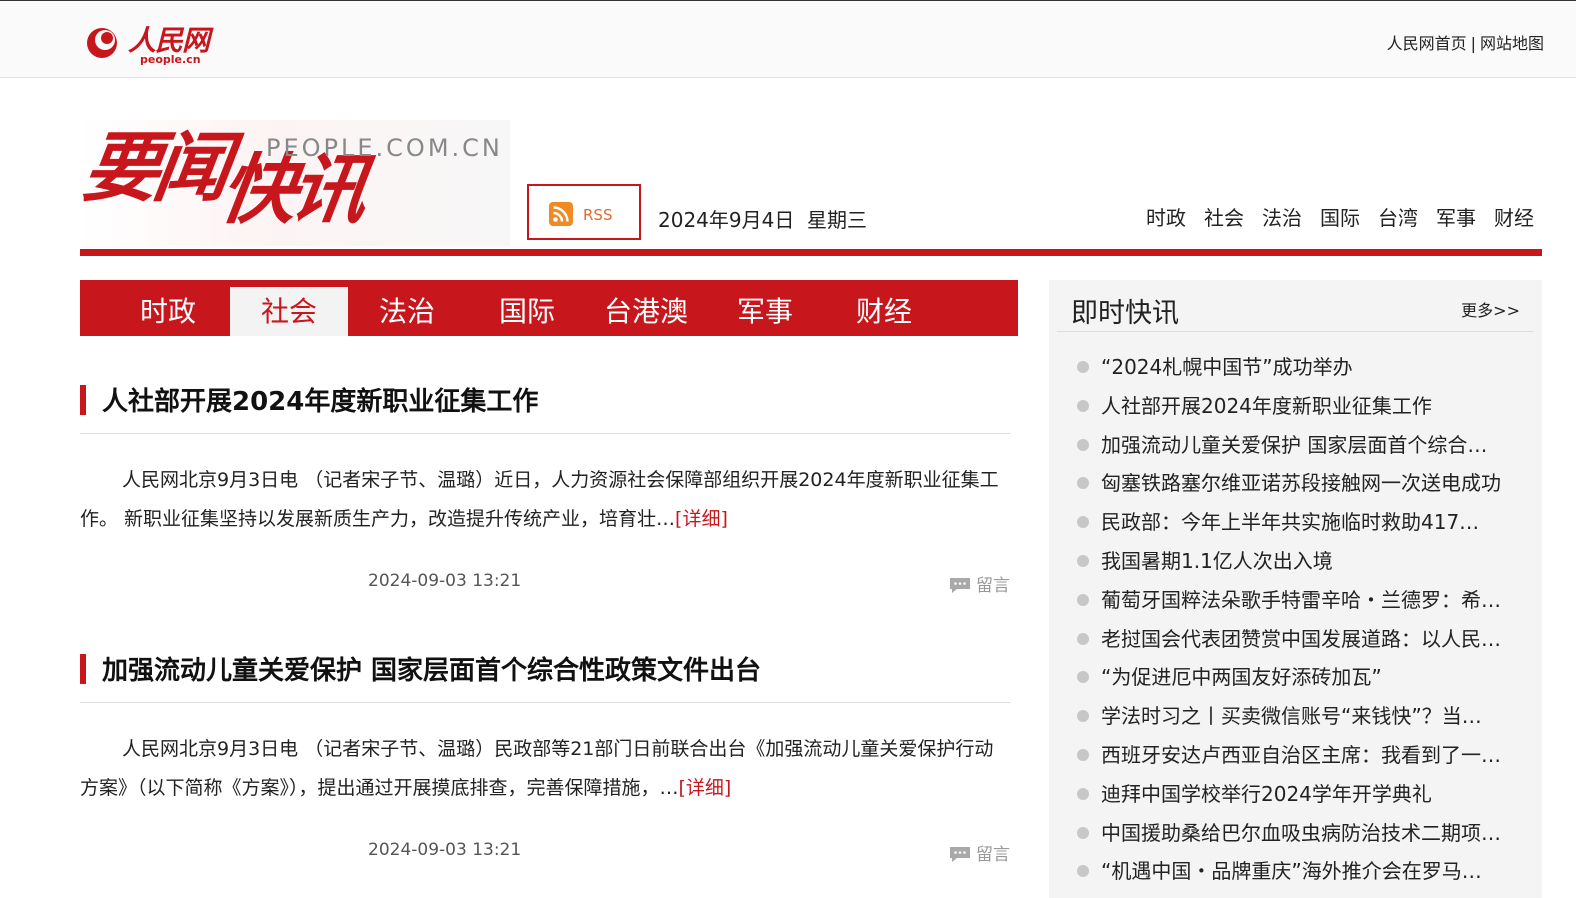 This screenshot has height=898, width=1576. I want to click on news-list-item: 匈塞铁路塞尔维亚诺苏段接触网一次送电成功, so click(1303, 483).